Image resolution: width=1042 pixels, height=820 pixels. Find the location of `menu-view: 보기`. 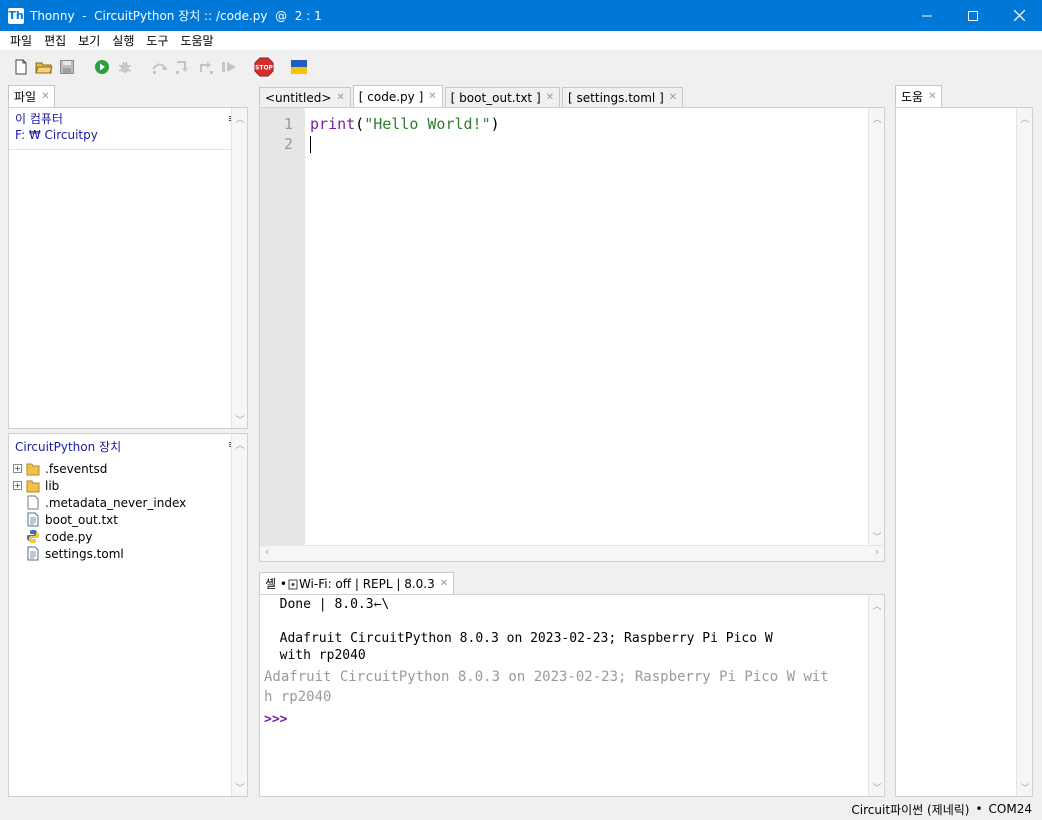

menu-view: 보기 is located at coordinates (89, 40).